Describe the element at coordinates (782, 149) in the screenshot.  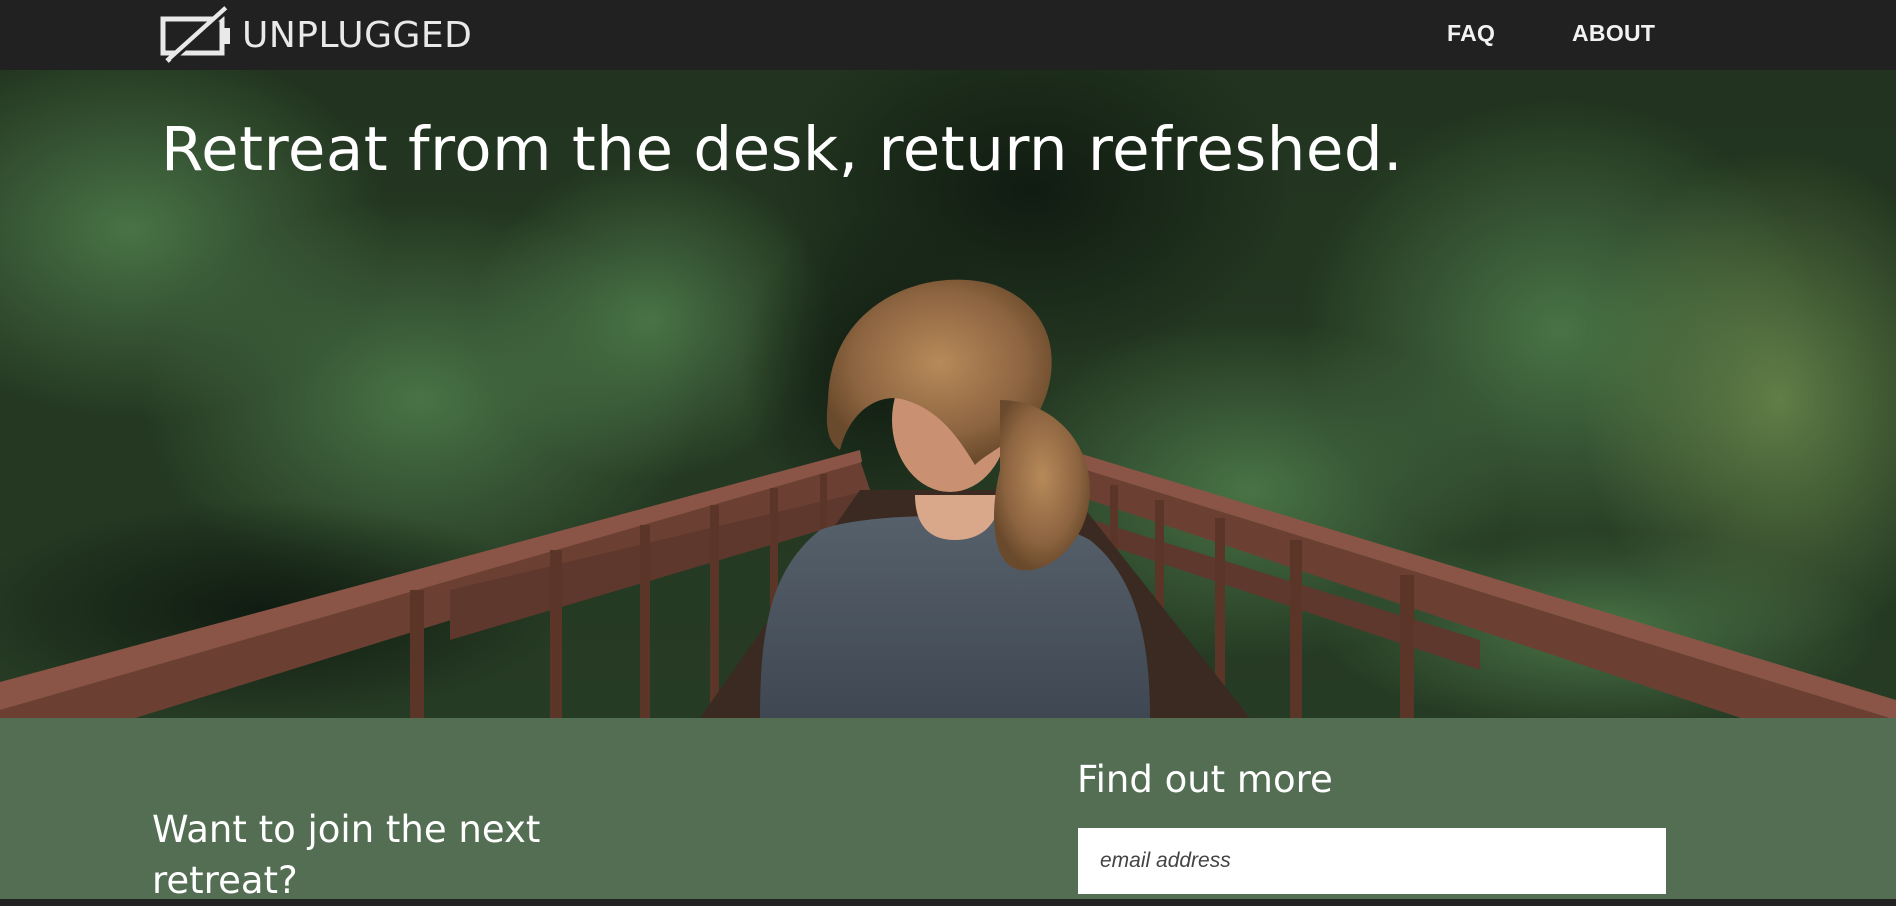
I see `hero-title: Retreat from the desk, return refreshed.` at that location.